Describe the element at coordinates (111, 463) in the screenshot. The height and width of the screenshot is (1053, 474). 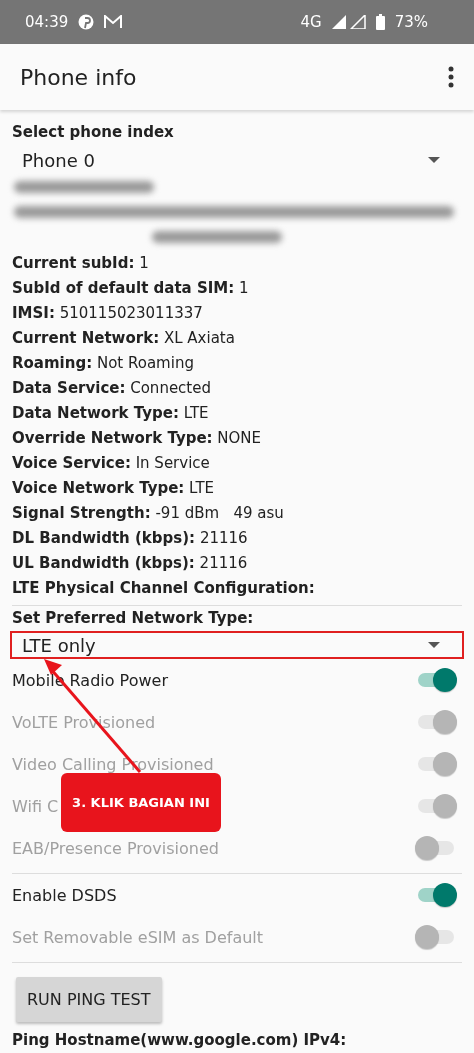
I see `info-row-text: Voice Service: In Service` at that location.